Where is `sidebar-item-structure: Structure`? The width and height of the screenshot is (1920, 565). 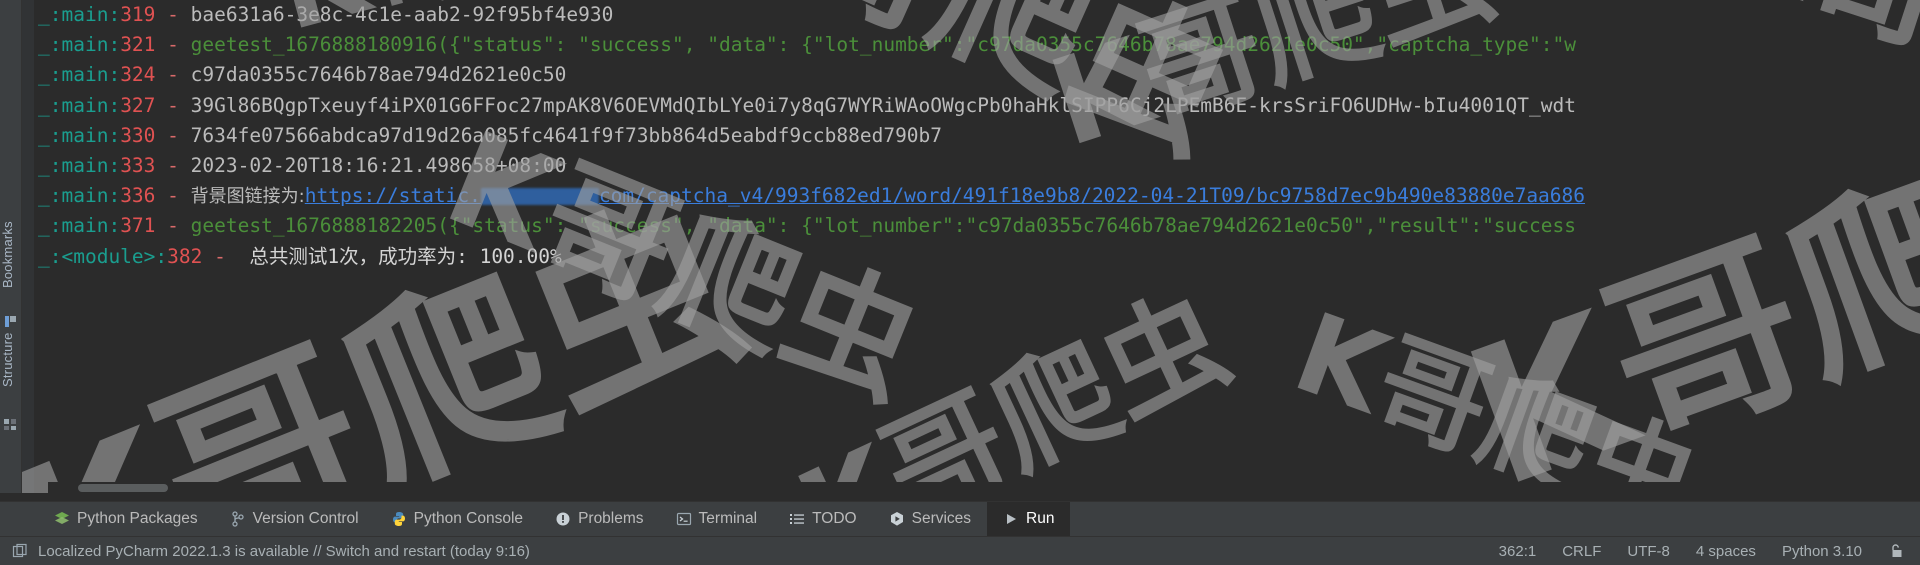 sidebar-item-structure: Structure is located at coordinates (11, 360).